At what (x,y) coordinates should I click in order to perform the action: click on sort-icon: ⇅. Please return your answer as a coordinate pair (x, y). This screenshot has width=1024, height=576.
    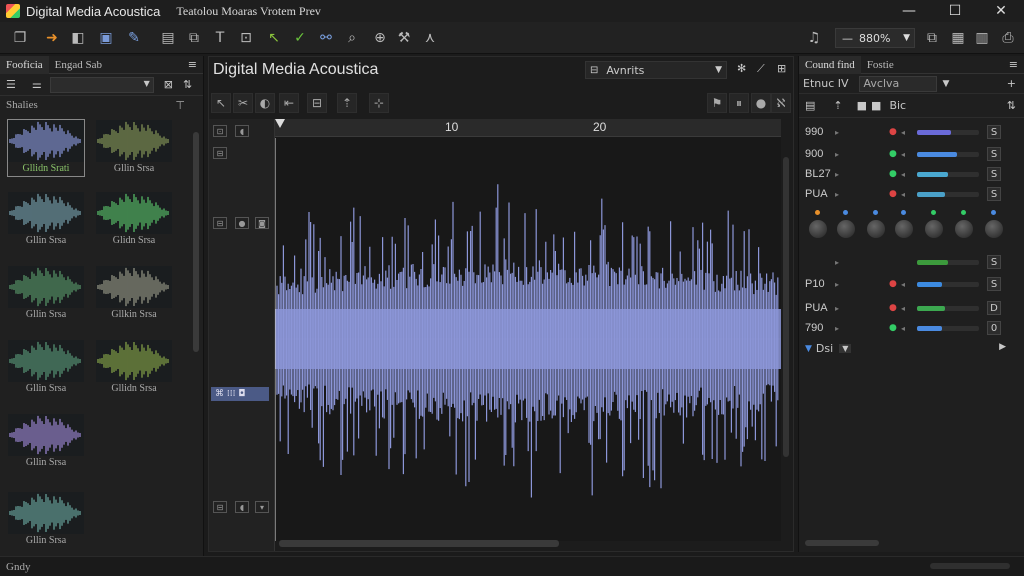
    Looking at the image, I should click on (187, 84).